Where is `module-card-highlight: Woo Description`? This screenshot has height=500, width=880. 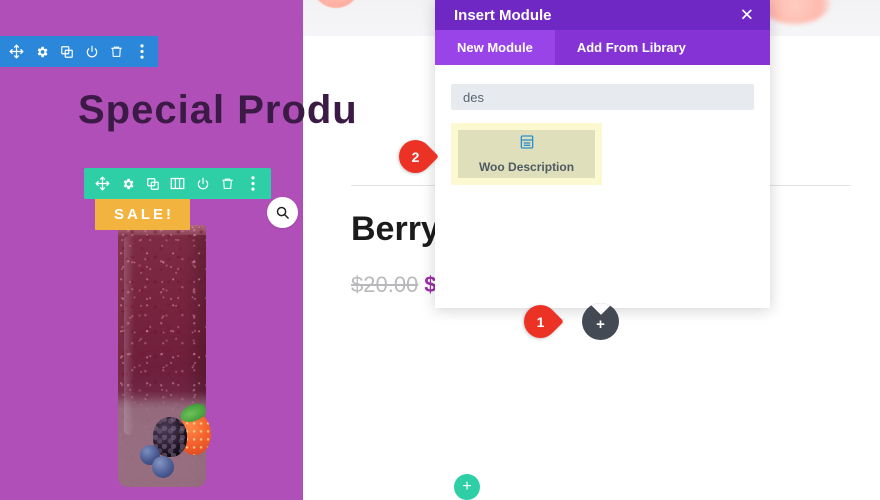 module-card-highlight: Woo Description is located at coordinates (526, 154).